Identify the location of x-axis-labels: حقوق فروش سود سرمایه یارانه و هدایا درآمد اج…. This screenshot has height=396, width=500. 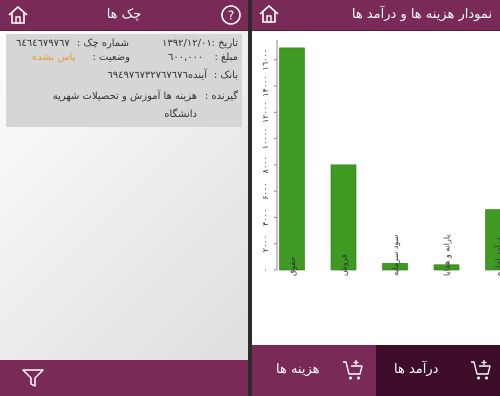
(394, 255).